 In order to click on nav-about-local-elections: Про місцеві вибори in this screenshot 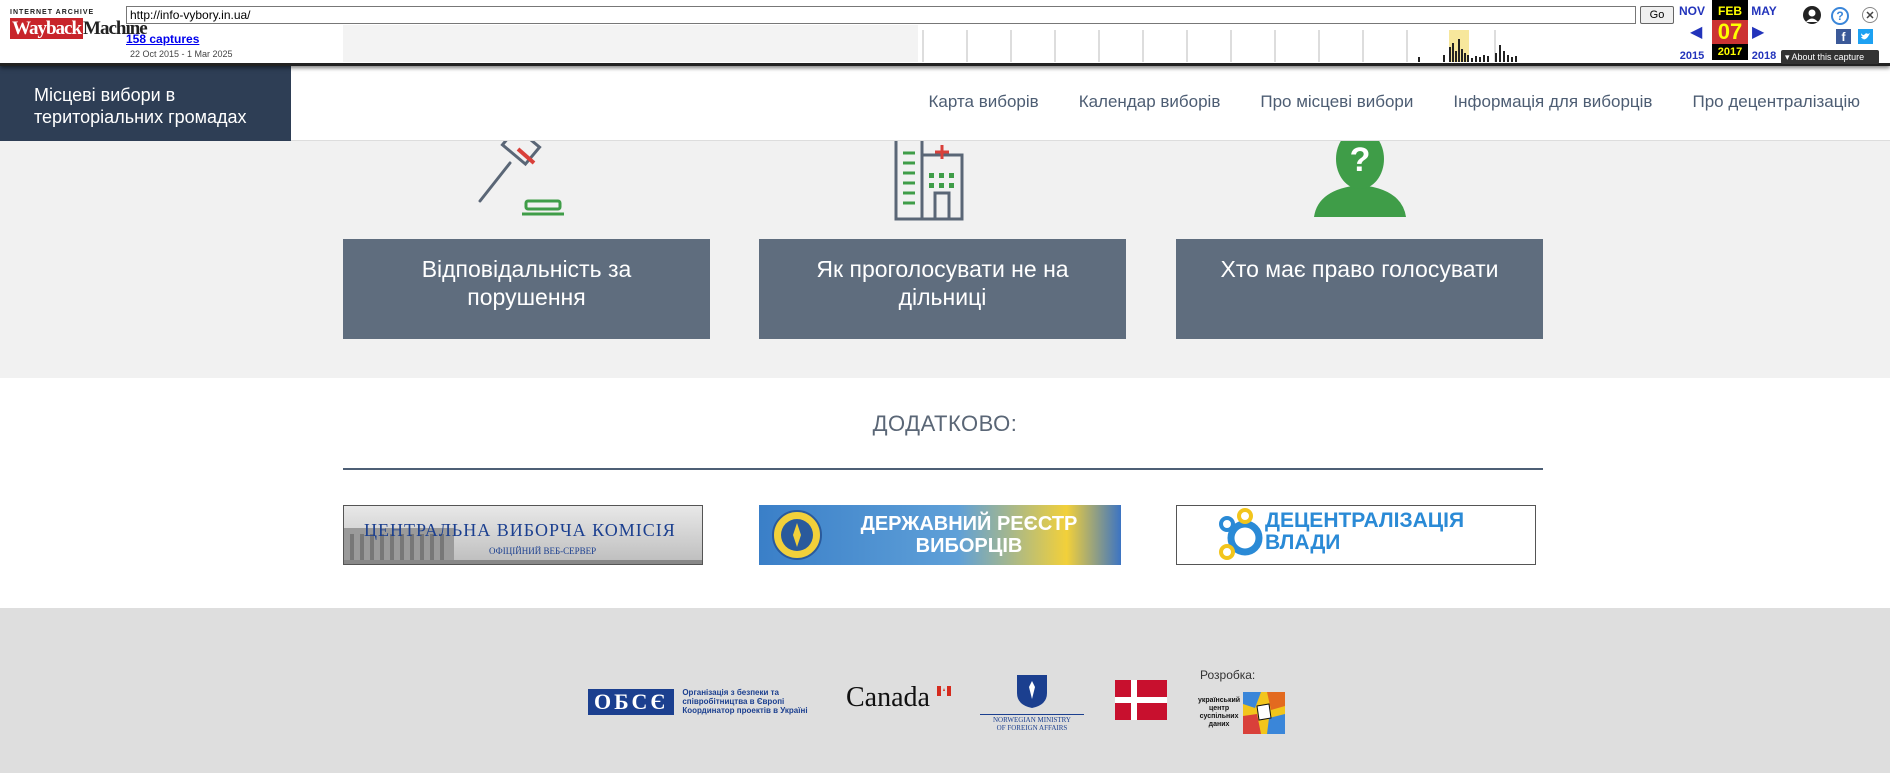, I will do `click(1336, 102)`.